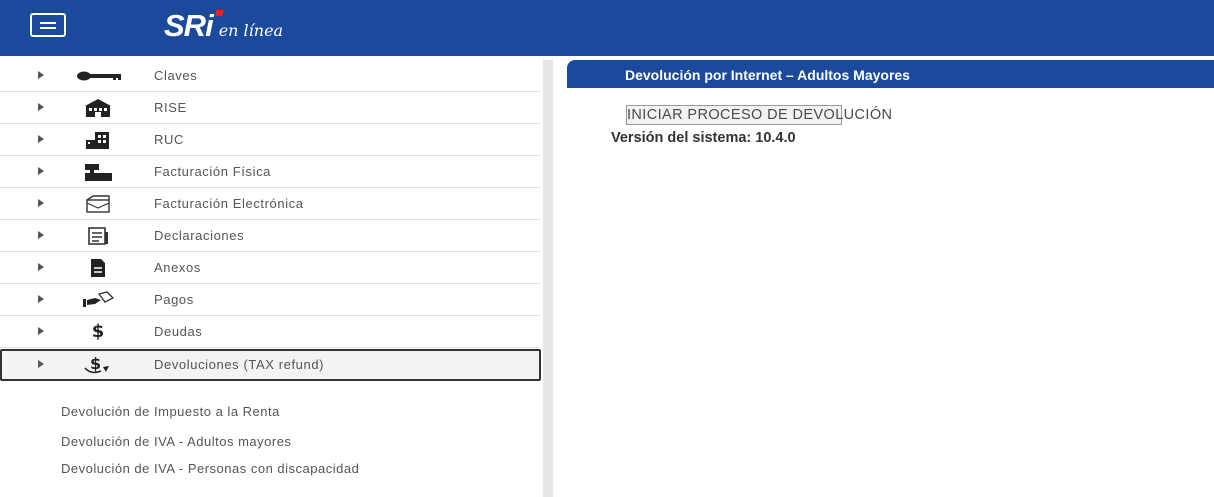 The height and width of the screenshot is (497, 1214). What do you see at coordinates (170, 411) in the screenshot?
I see `sublink-devolucion-renta: Devolución de Impuesto a la Renta` at bounding box center [170, 411].